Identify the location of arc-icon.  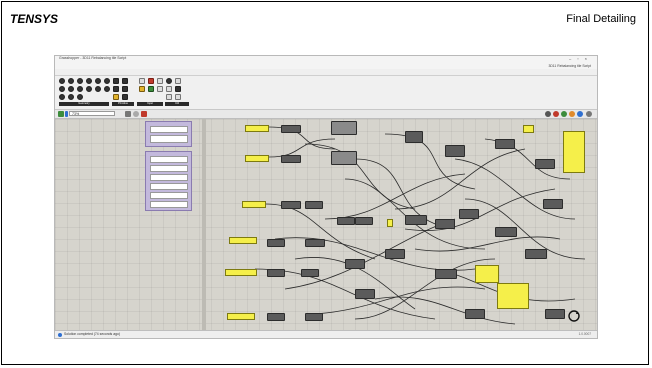
(89, 81).